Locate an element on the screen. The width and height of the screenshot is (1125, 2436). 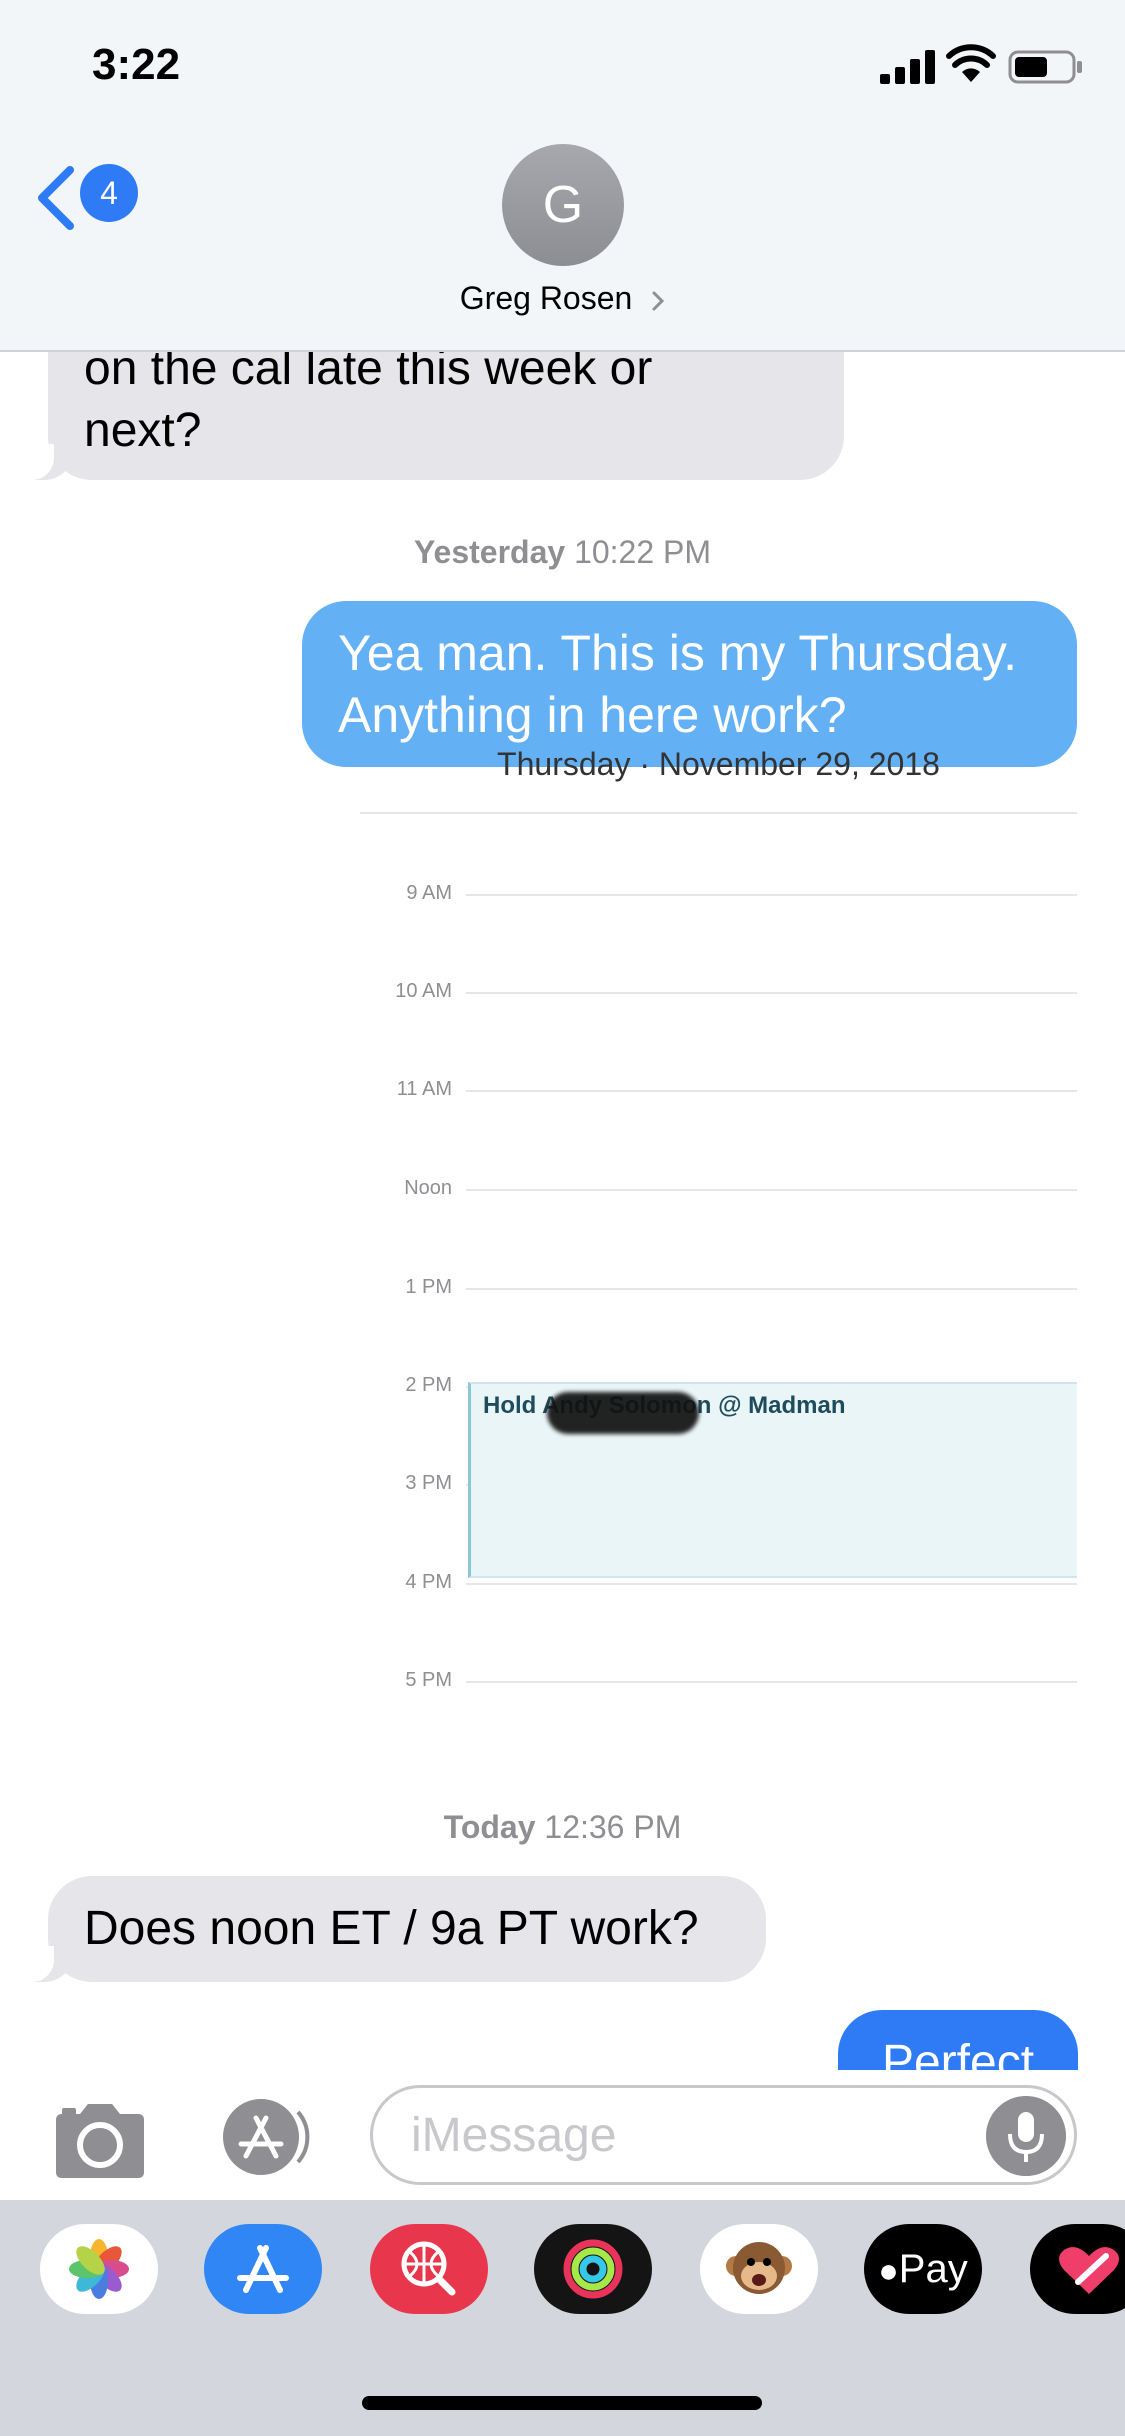
message-field is located at coordinates (723, 2135).